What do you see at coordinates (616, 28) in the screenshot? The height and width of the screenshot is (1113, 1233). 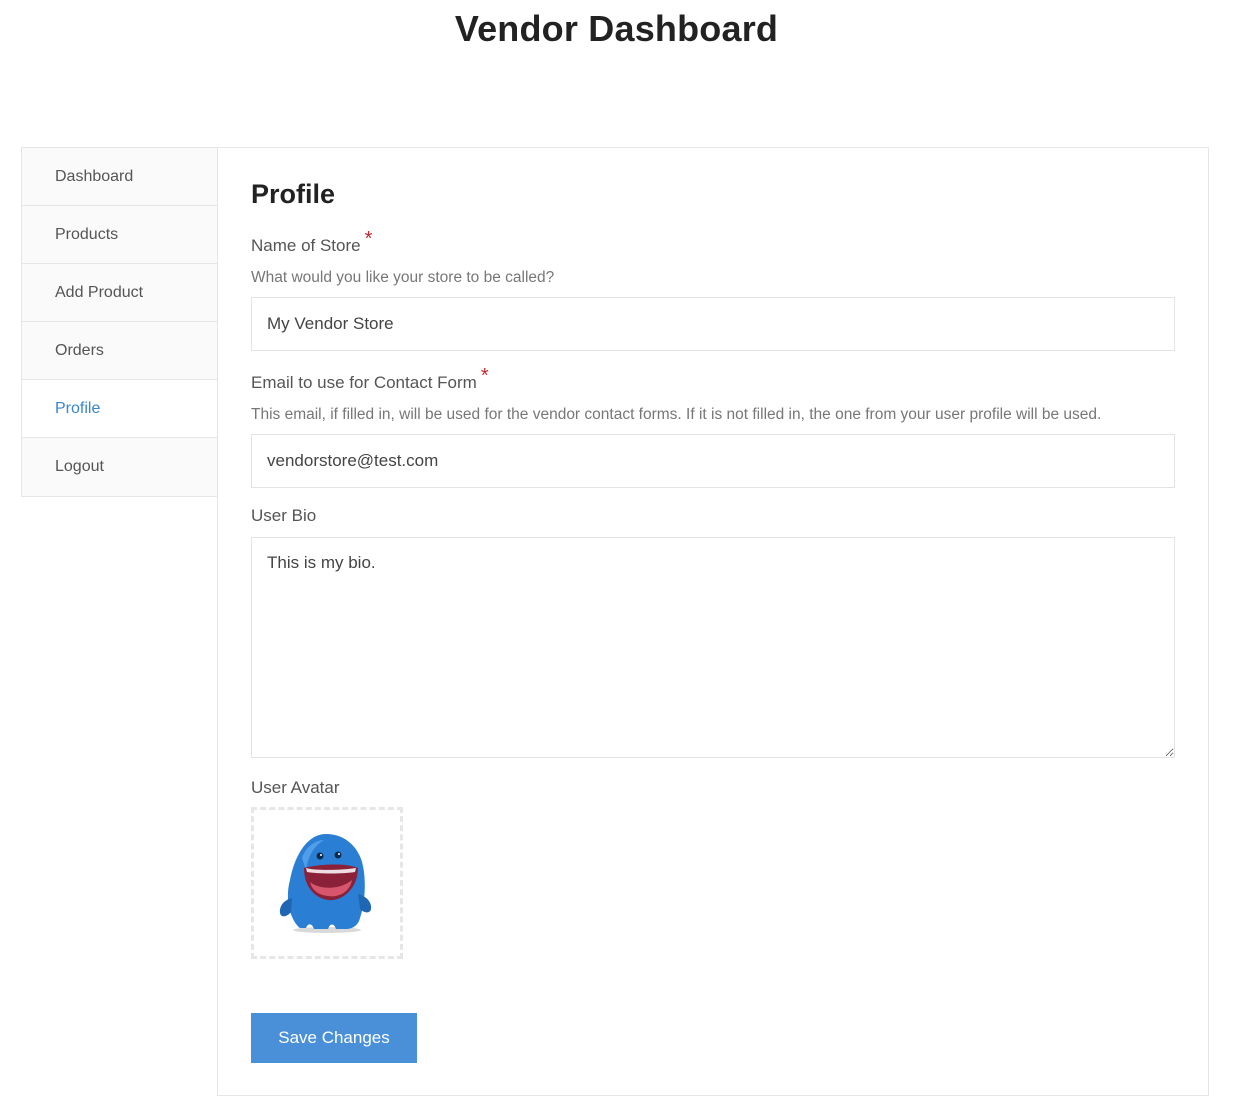 I see `page-title: Vendor Dashboard` at bounding box center [616, 28].